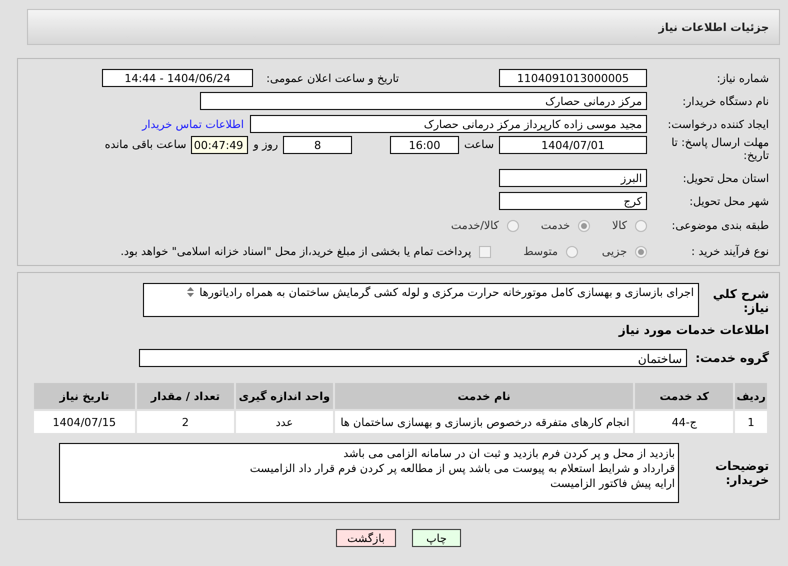 Image resolution: width=788 pixels, height=566 pixels. I want to click on field-label: مهلت ارسال پاسخ: تا تاریخ:, so click(720, 149).